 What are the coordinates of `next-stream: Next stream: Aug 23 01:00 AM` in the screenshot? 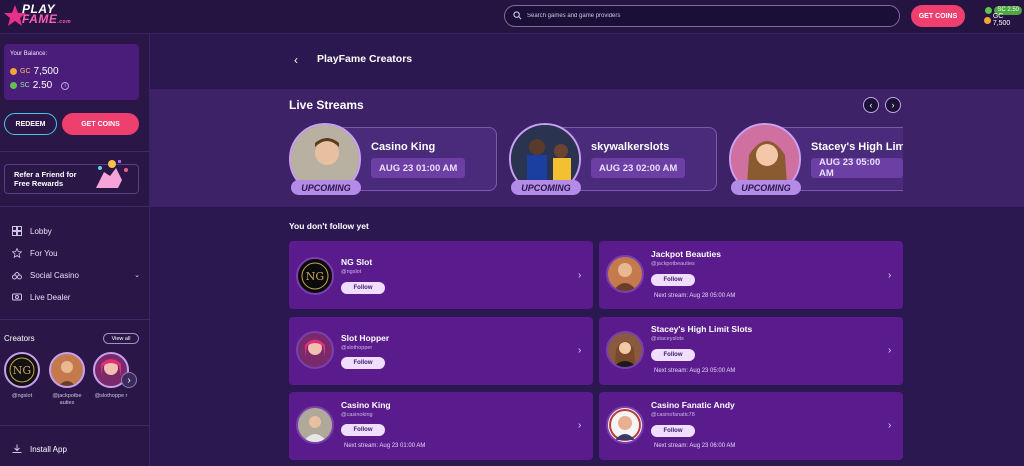 It's located at (384, 446).